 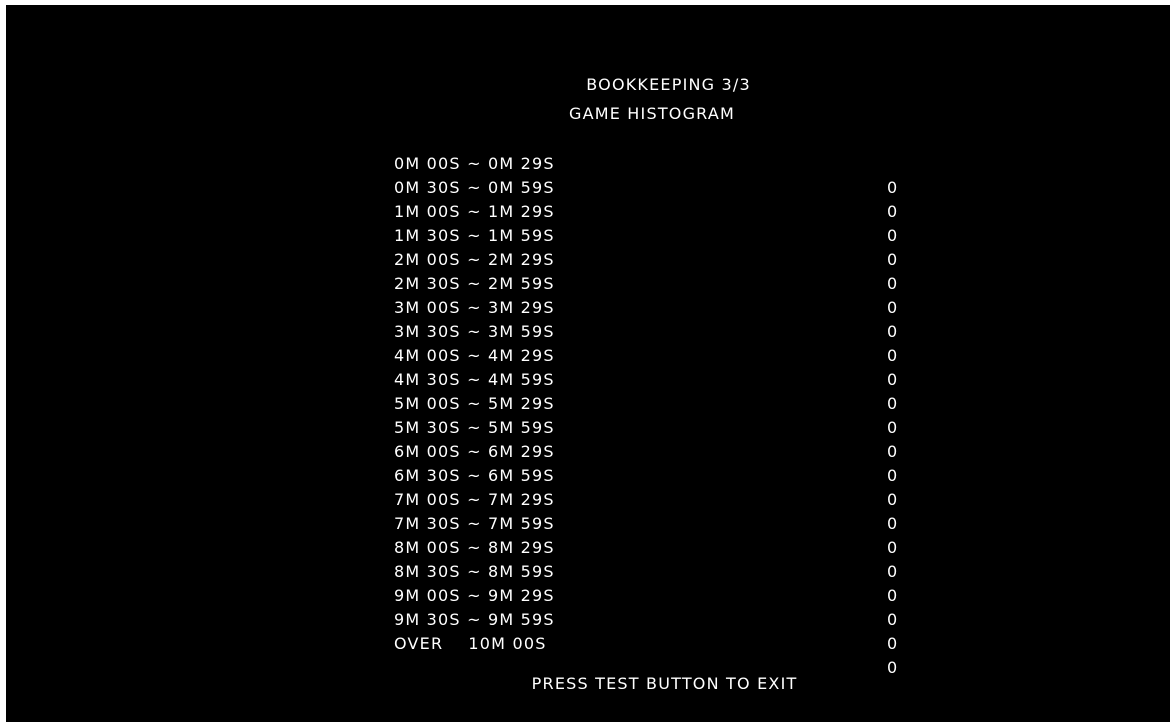 I want to click on histogram-heading-line: GAME HISTOGRAM, so click(x=588, y=113).